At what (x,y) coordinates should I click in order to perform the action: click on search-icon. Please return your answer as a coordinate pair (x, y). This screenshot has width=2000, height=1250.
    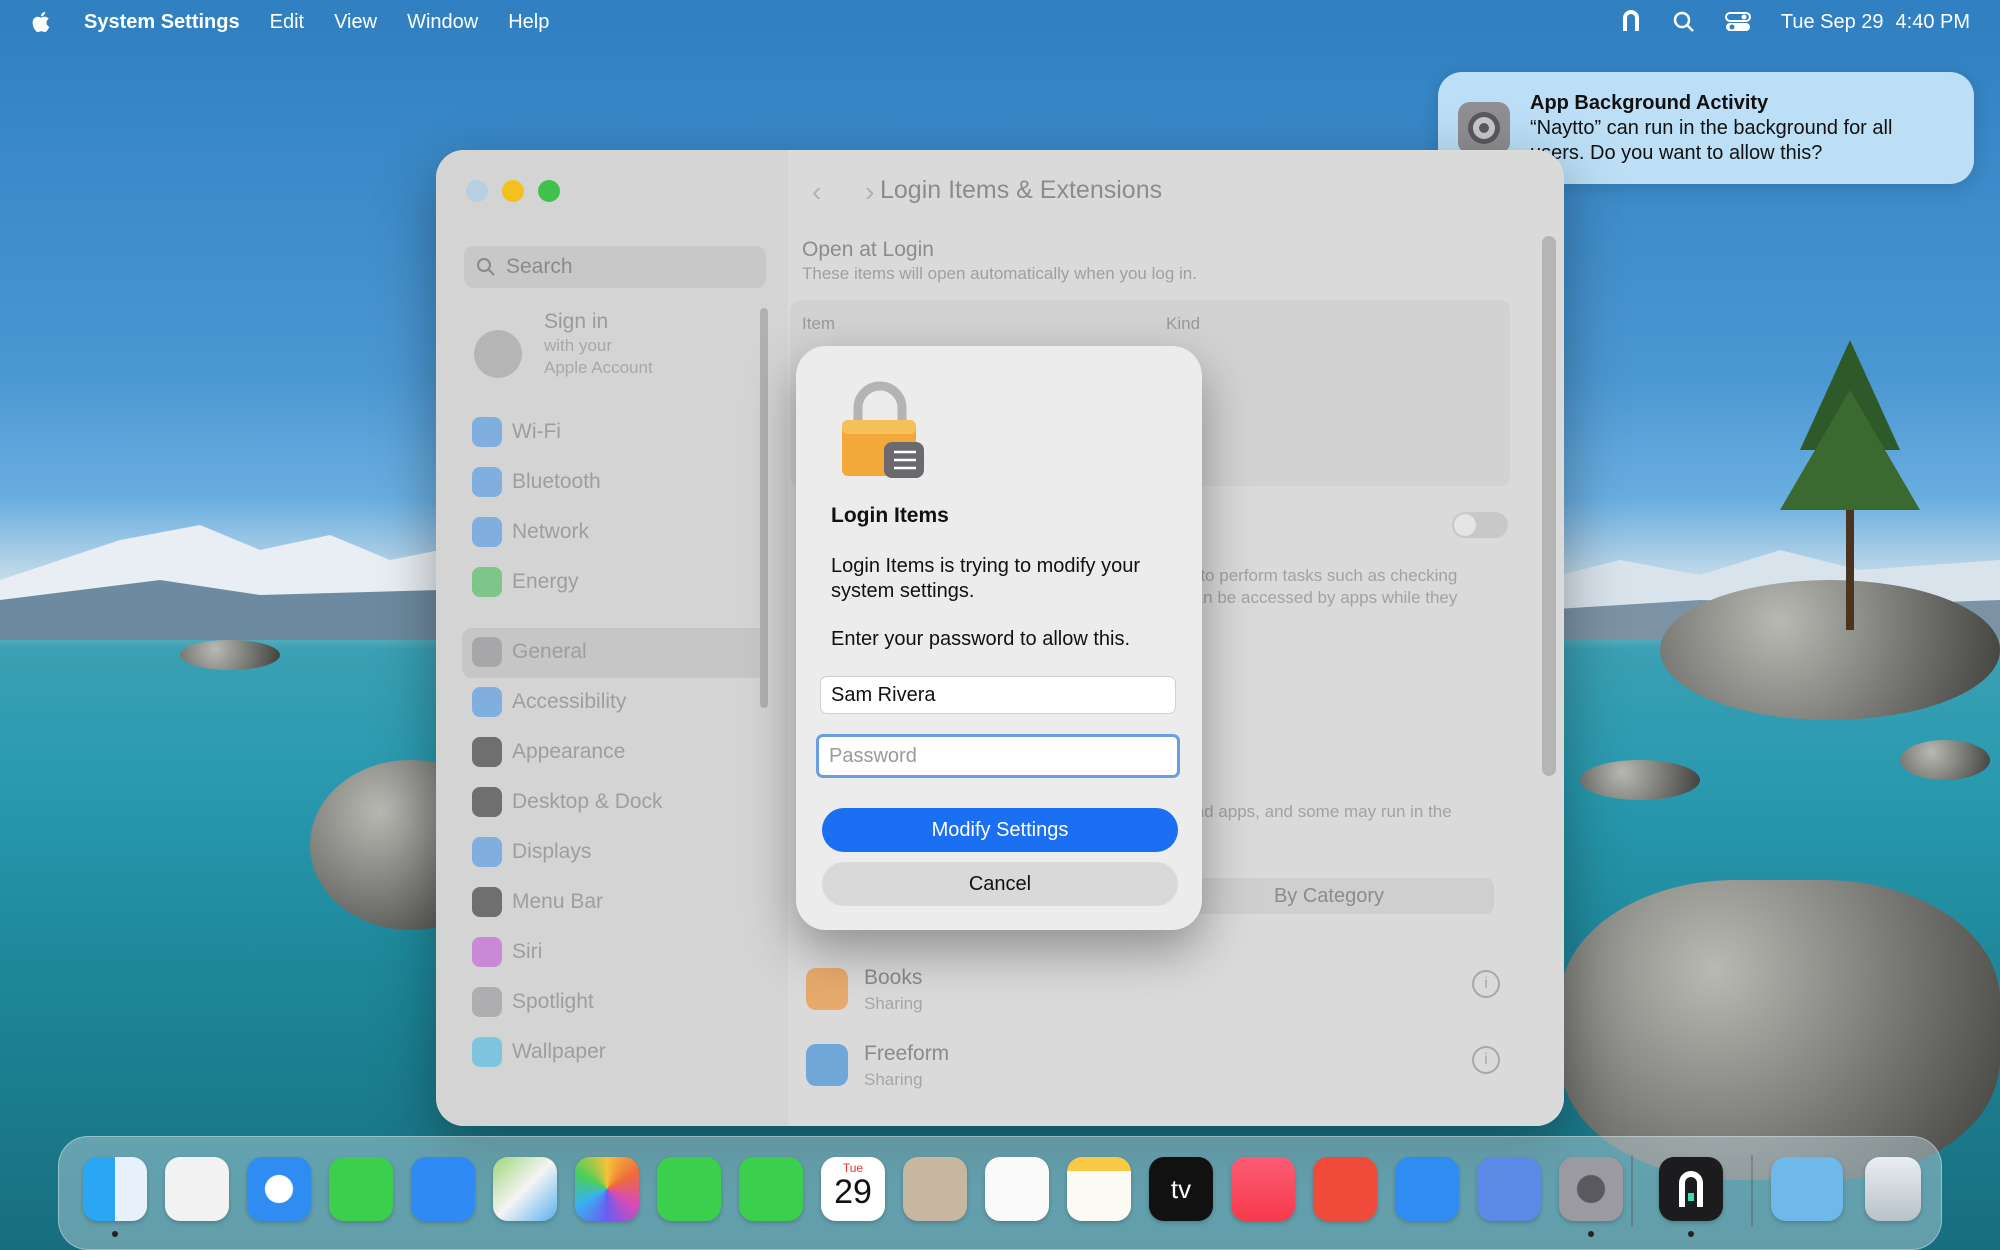
    Looking at the image, I should click on (486, 267).